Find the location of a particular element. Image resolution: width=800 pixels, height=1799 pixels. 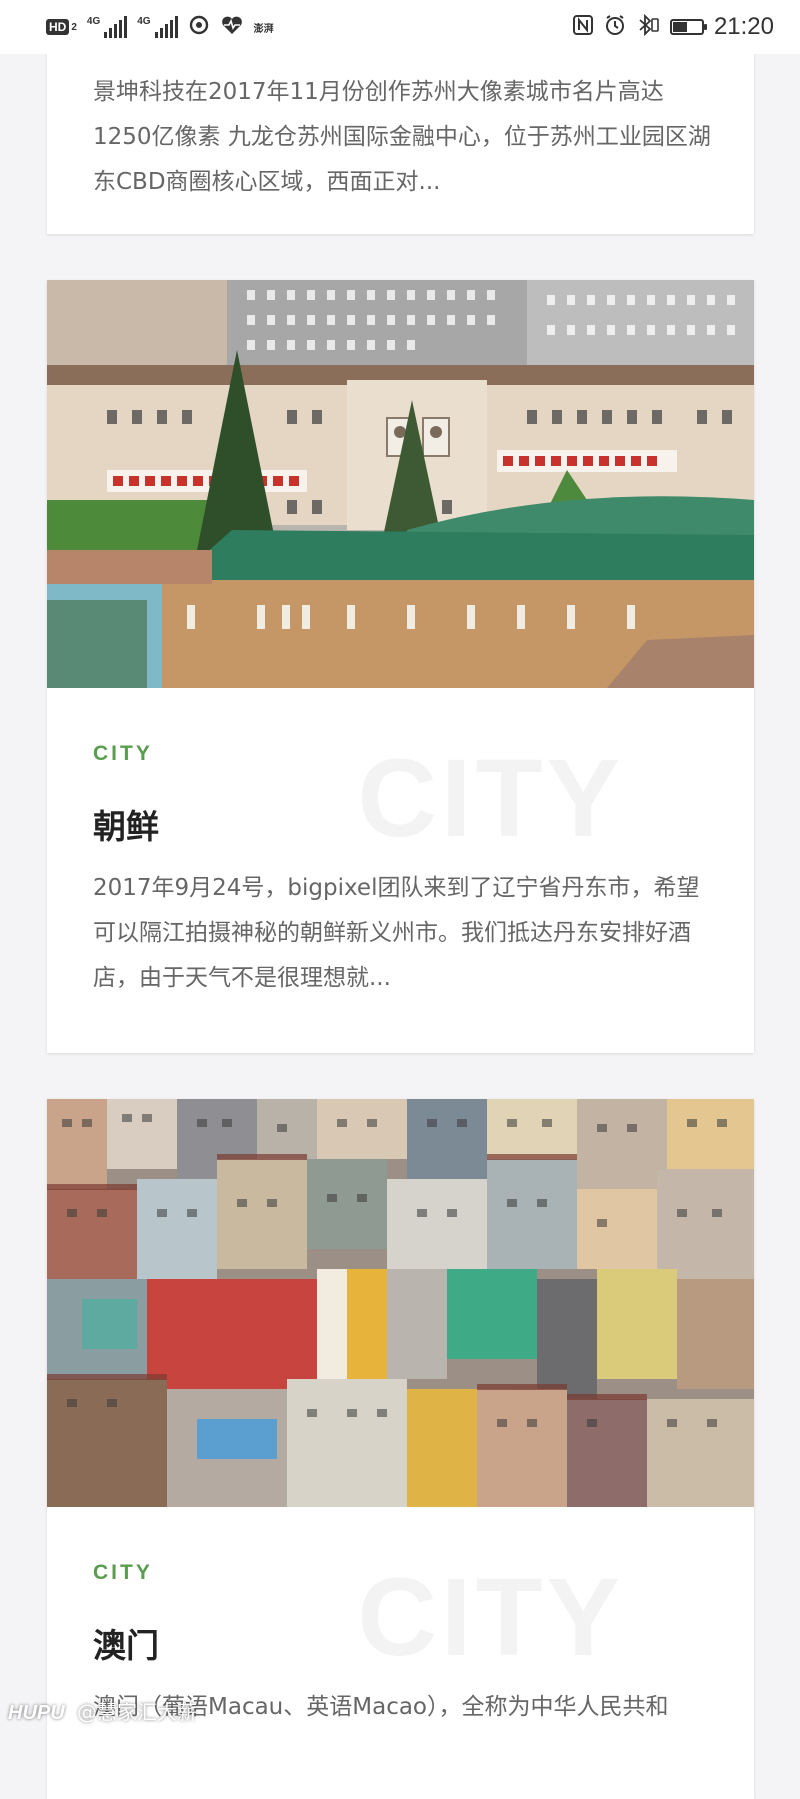

source-watermark: HUPU @慧家汇大薪 is located at coordinates (102, 1710).